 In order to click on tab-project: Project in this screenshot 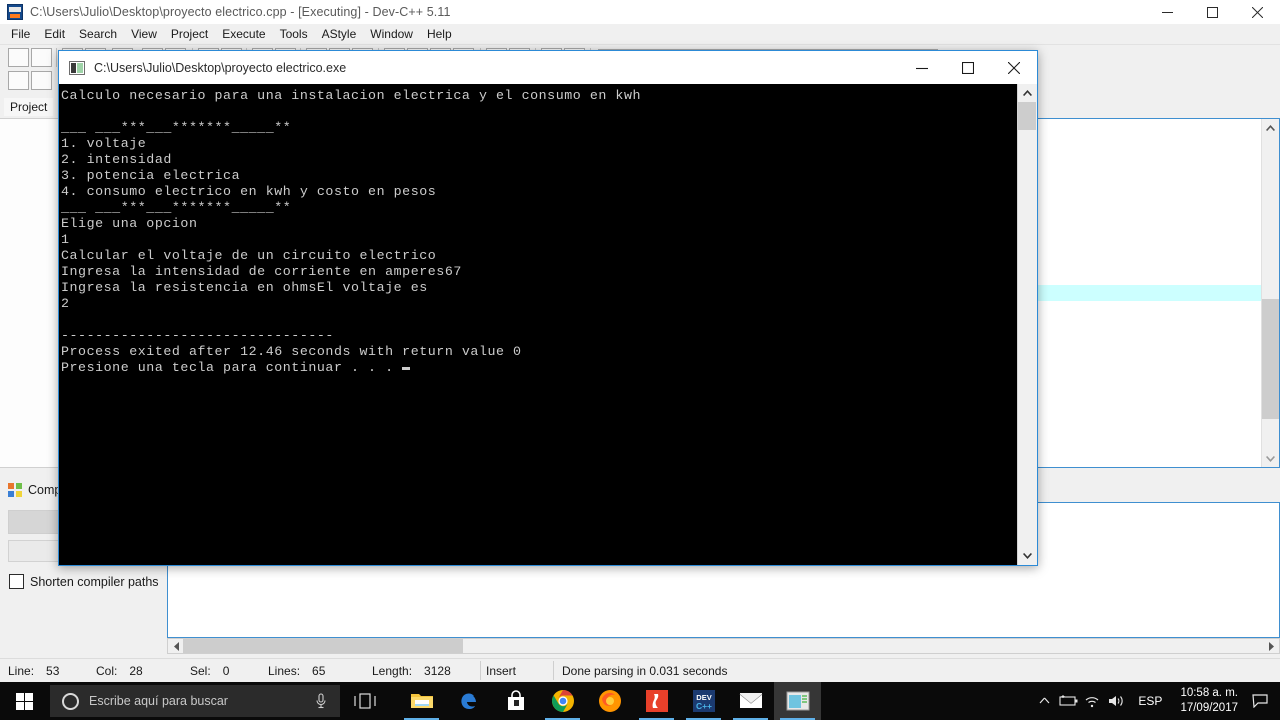, I will do `click(29, 107)`.